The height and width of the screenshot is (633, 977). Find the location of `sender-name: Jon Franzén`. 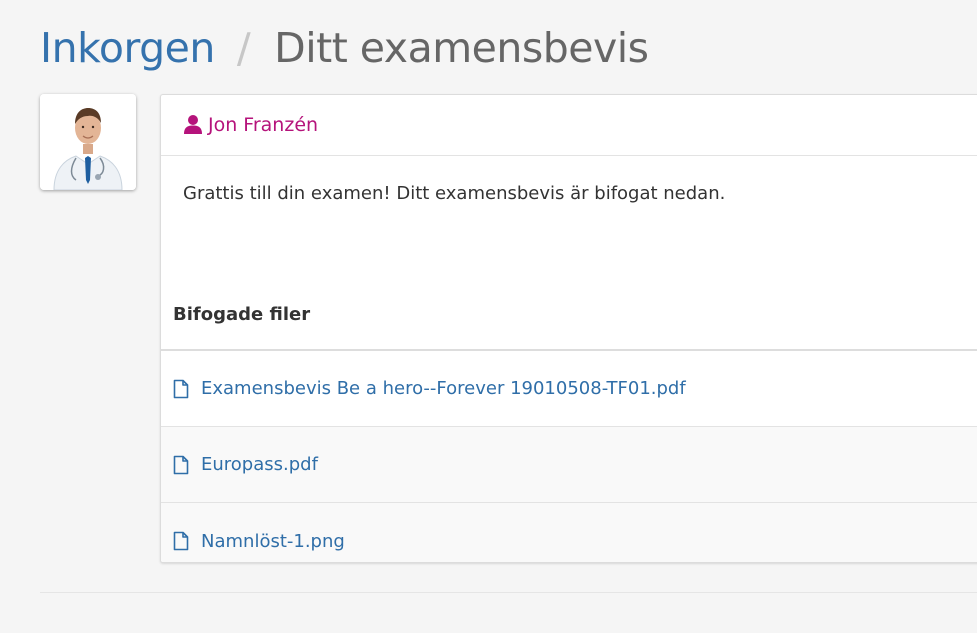

sender-name: Jon Franzén is located at coordinates (263, 125).